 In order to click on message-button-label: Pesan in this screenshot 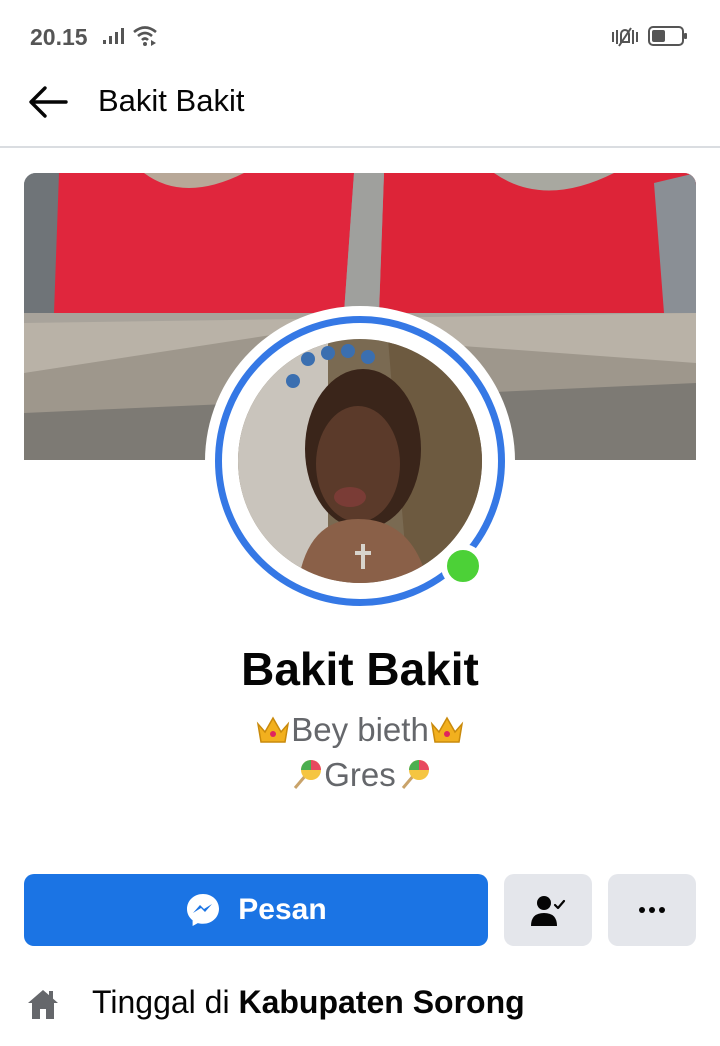, I will do `click(282, 909)`.